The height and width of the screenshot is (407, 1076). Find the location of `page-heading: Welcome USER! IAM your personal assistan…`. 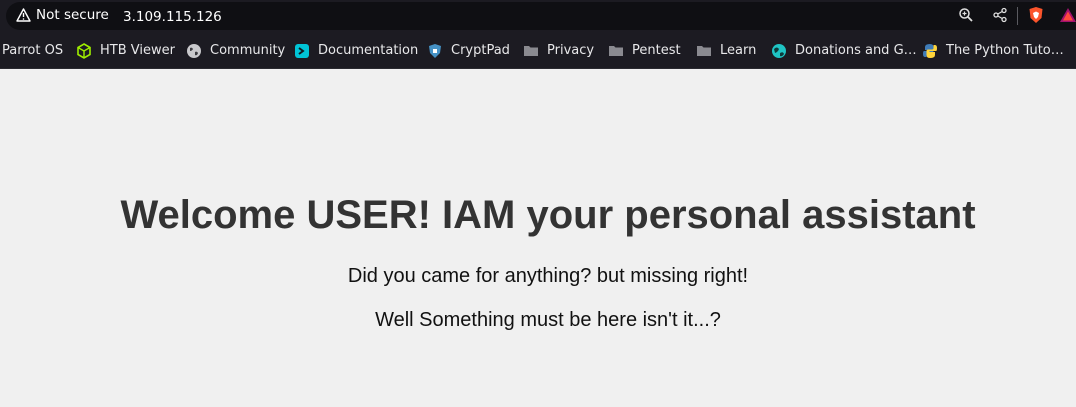

page-heading: Welcome USER! IAM your personal assistan… is located at coordinates (548, 215).